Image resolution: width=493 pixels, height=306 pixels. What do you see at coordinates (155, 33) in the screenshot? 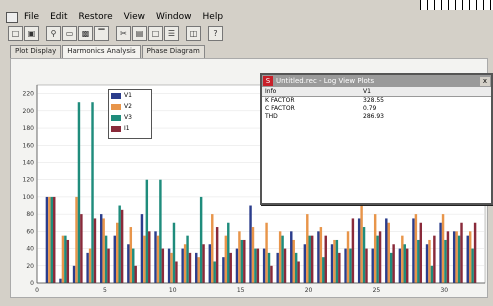
I see `paste-icon: □` at bounding box center [155, 33].